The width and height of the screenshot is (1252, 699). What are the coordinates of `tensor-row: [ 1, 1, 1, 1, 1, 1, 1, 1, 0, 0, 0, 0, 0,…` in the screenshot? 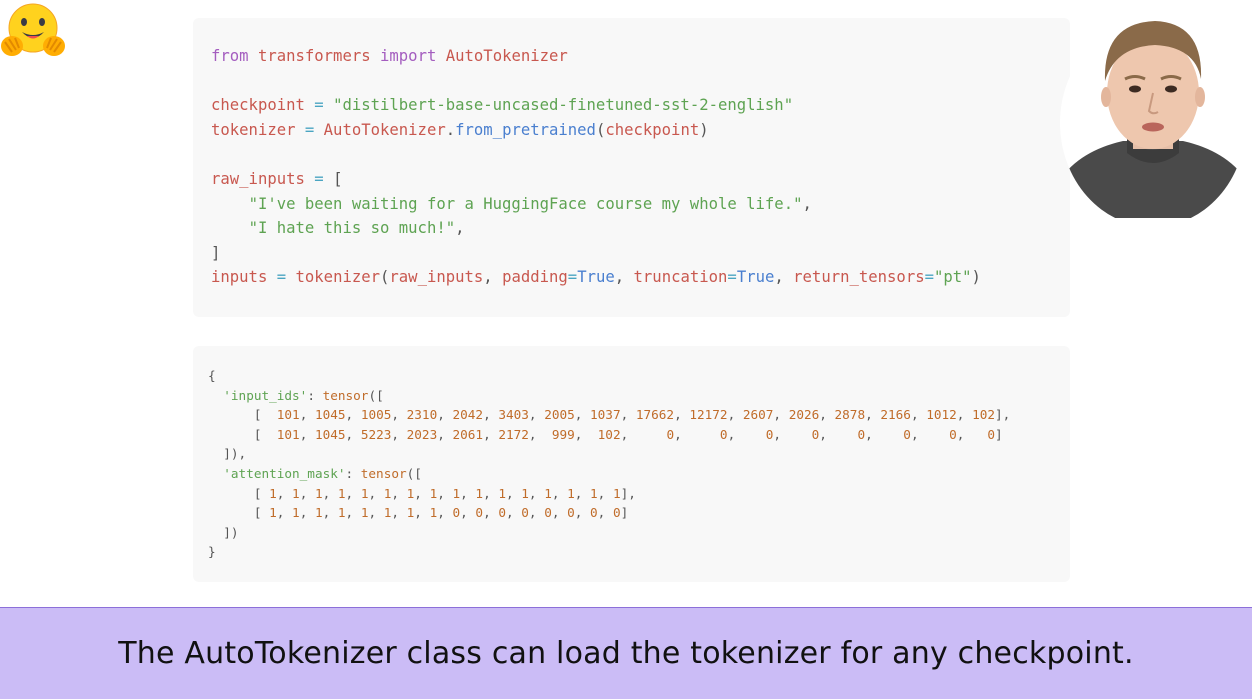 It's located at (441, 513).